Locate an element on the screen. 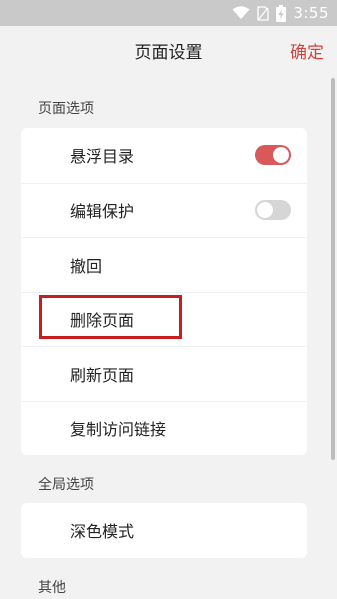 This screenshot has width=337, height=599. section-label-global-options: 全局选项 is located at coordinates (66, 485).